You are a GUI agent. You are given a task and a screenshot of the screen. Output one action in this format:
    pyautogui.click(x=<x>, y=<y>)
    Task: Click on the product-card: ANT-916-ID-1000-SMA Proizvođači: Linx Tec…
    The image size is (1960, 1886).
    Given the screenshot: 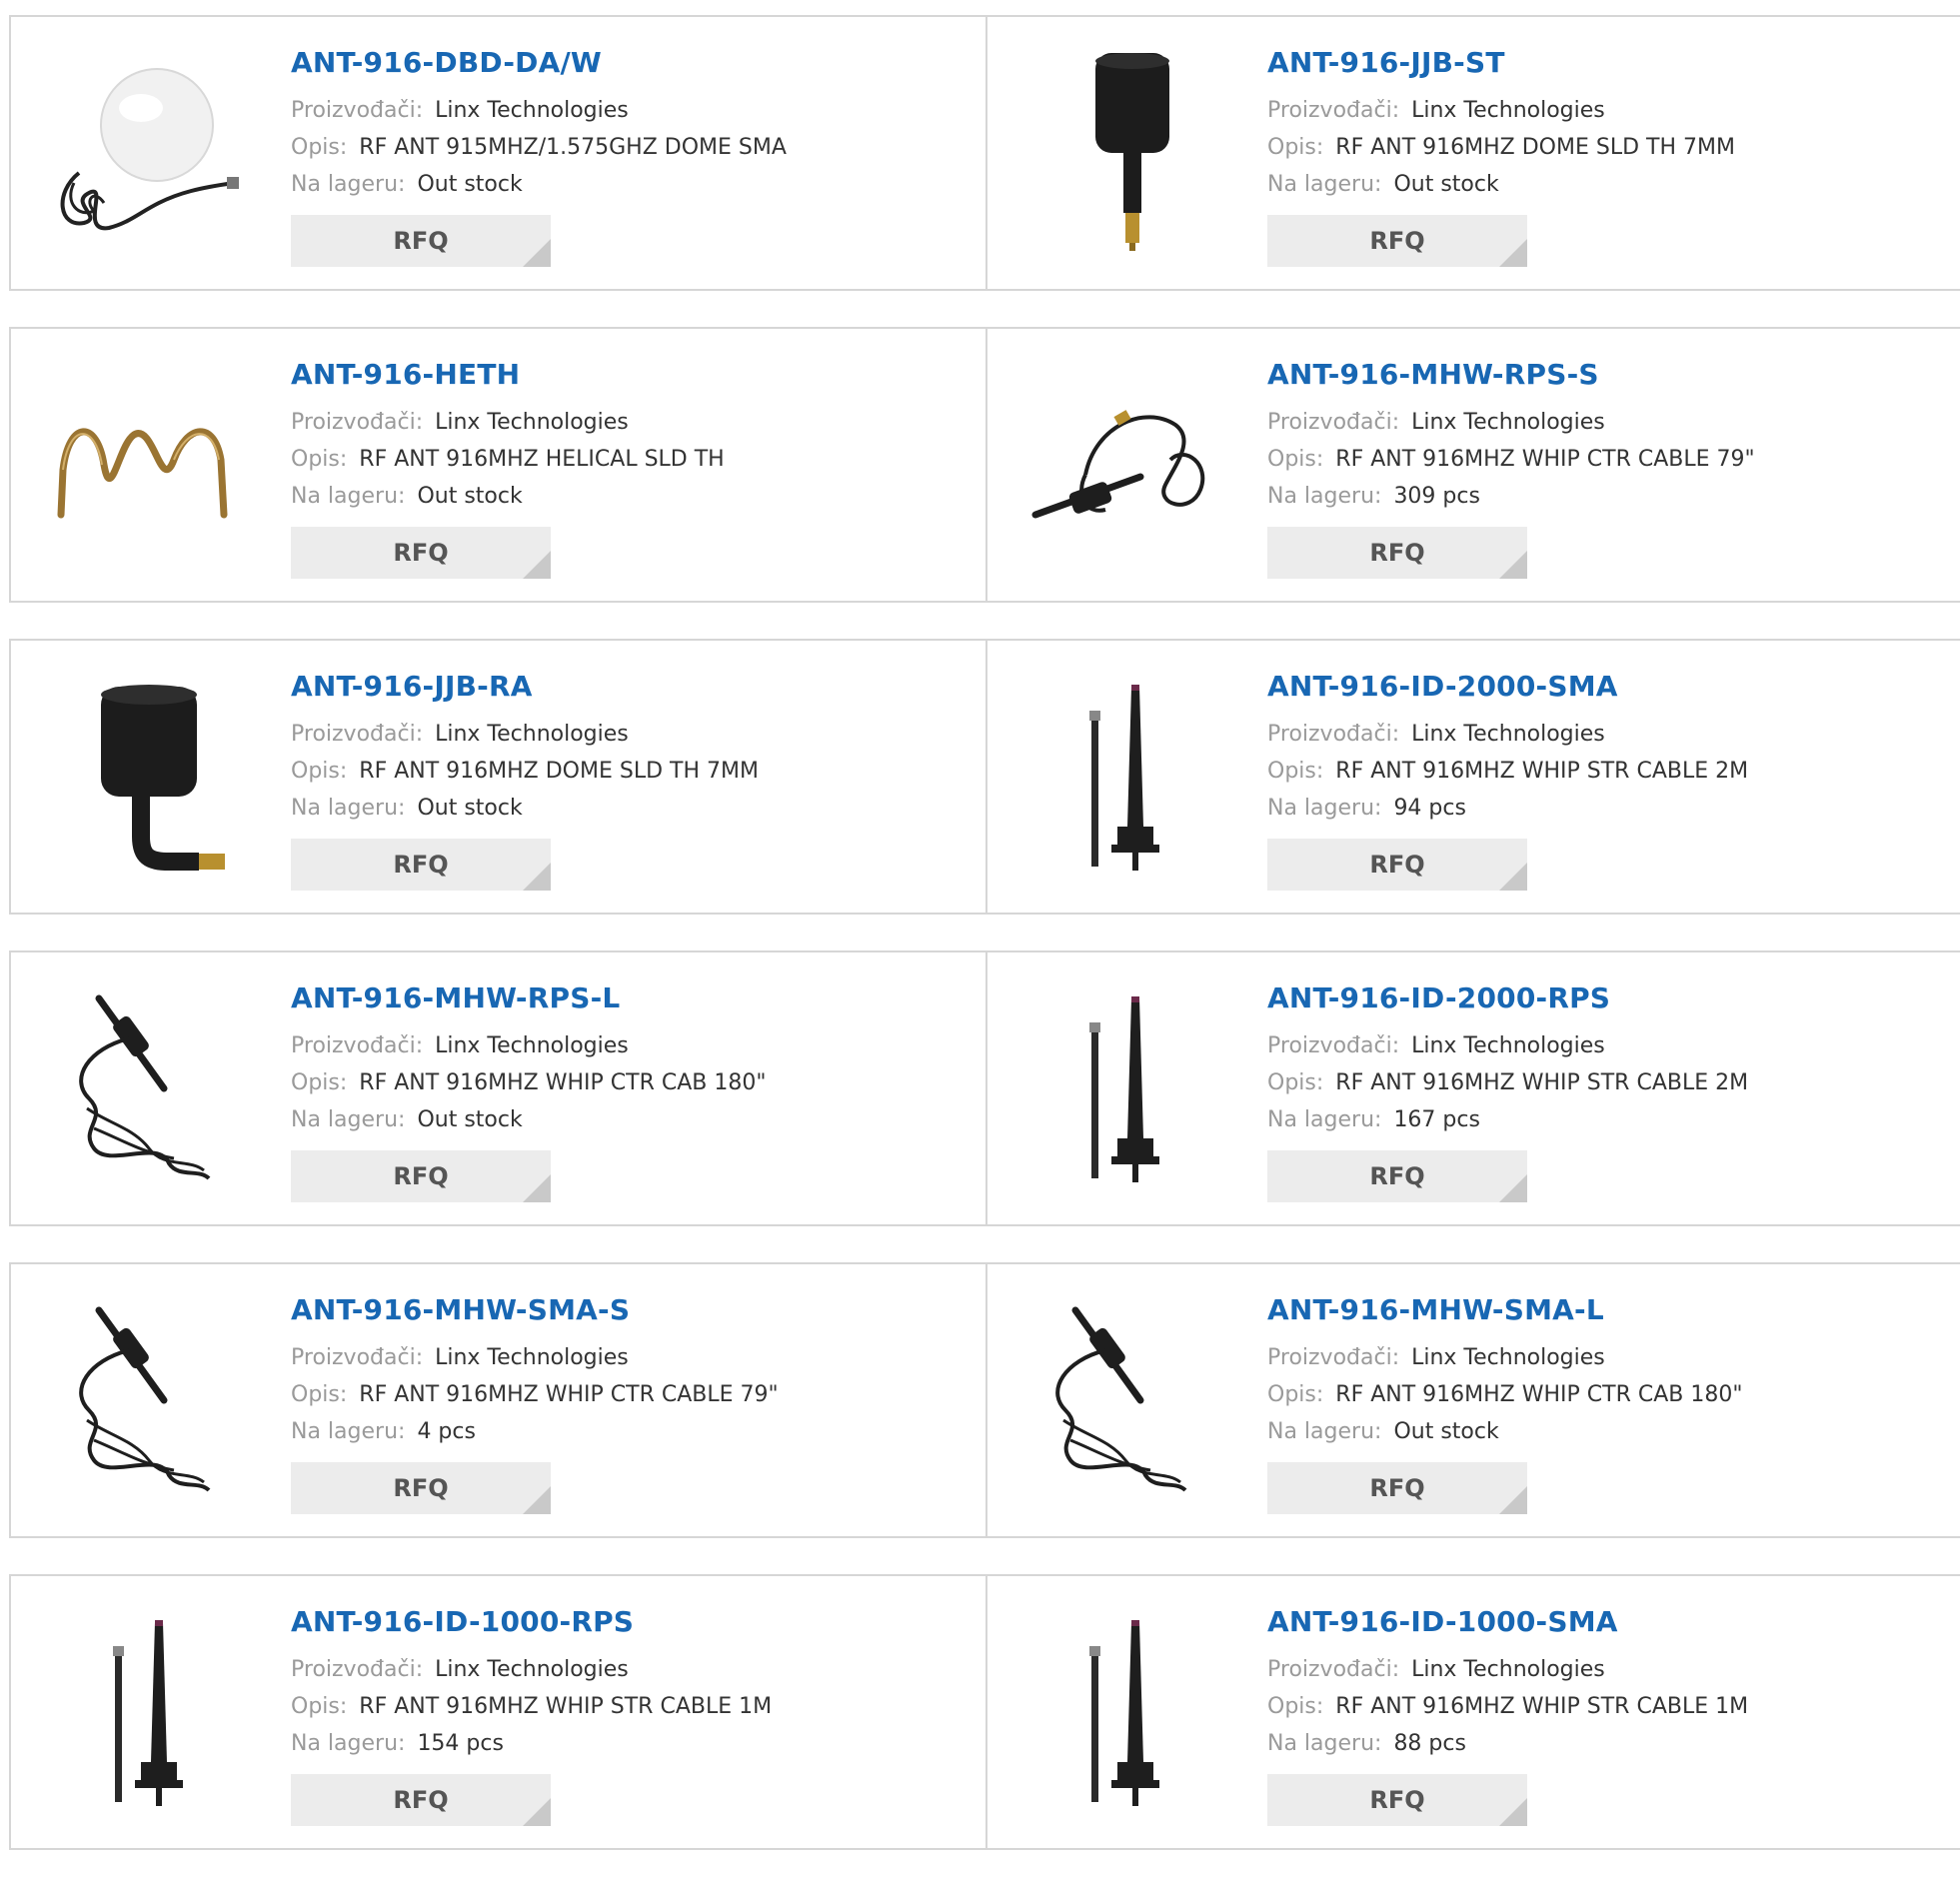 What is the action you would take?
    pyautogui.click(x=1474, y=1712)
    